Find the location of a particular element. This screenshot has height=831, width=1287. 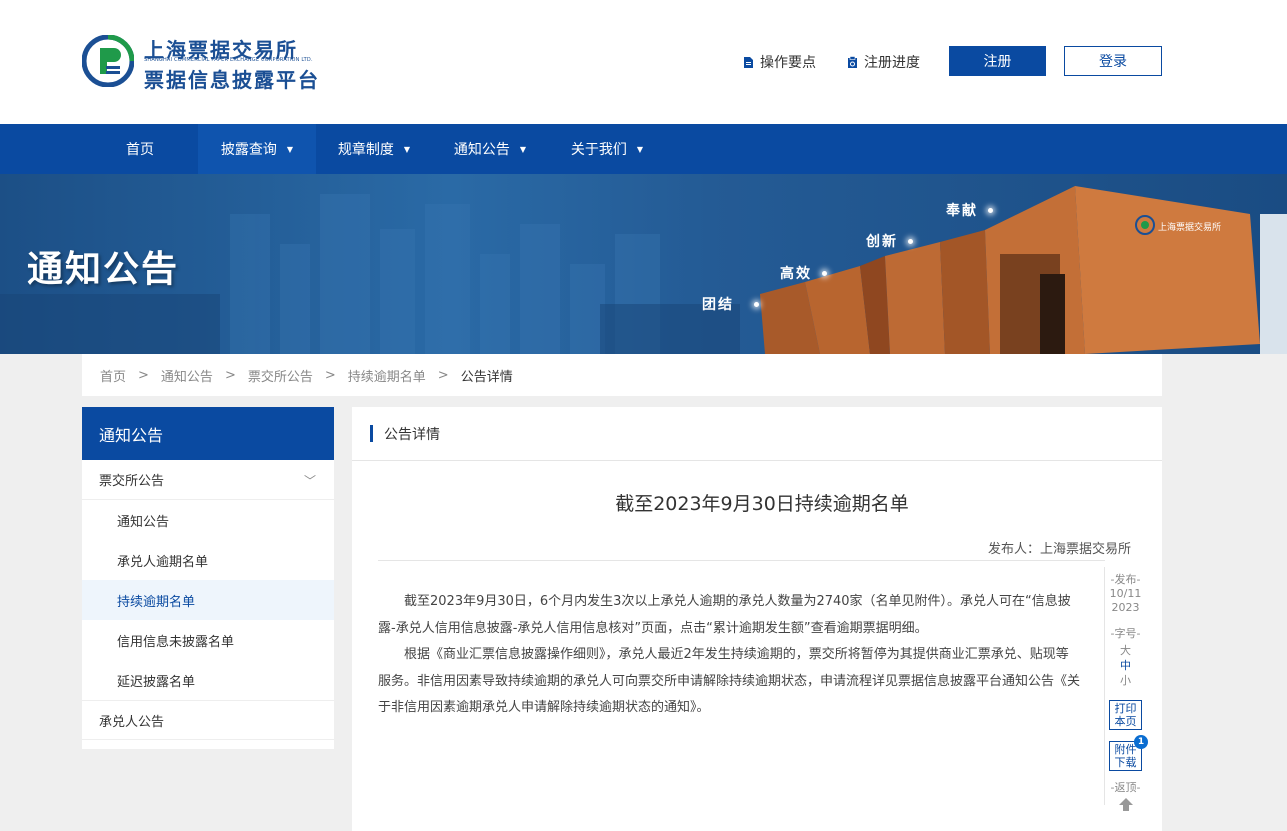

main-nav: 首页 披露查询 ▼ 规章制度 ▼ 通知公告 ▼ 关于我们 ▼ is located at coordinates (643, 149).